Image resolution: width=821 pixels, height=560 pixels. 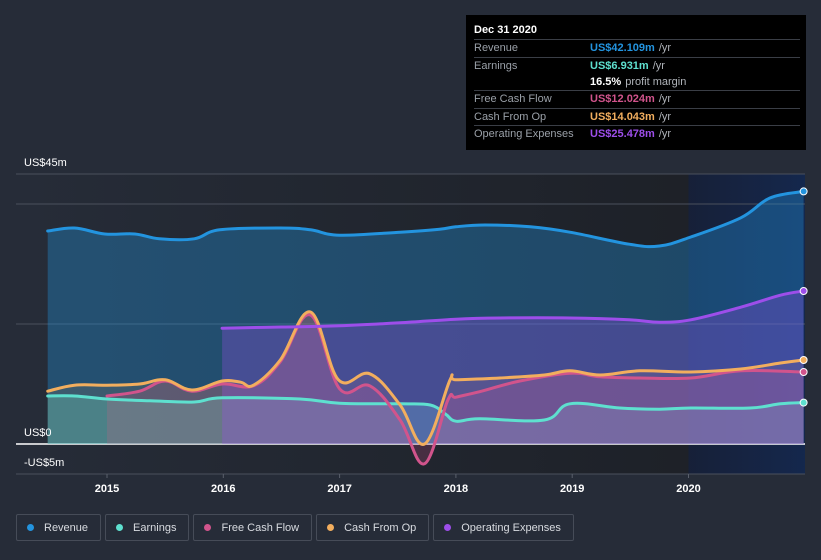 I want to click on revenue-end-marker, so click(x=803, y=191).